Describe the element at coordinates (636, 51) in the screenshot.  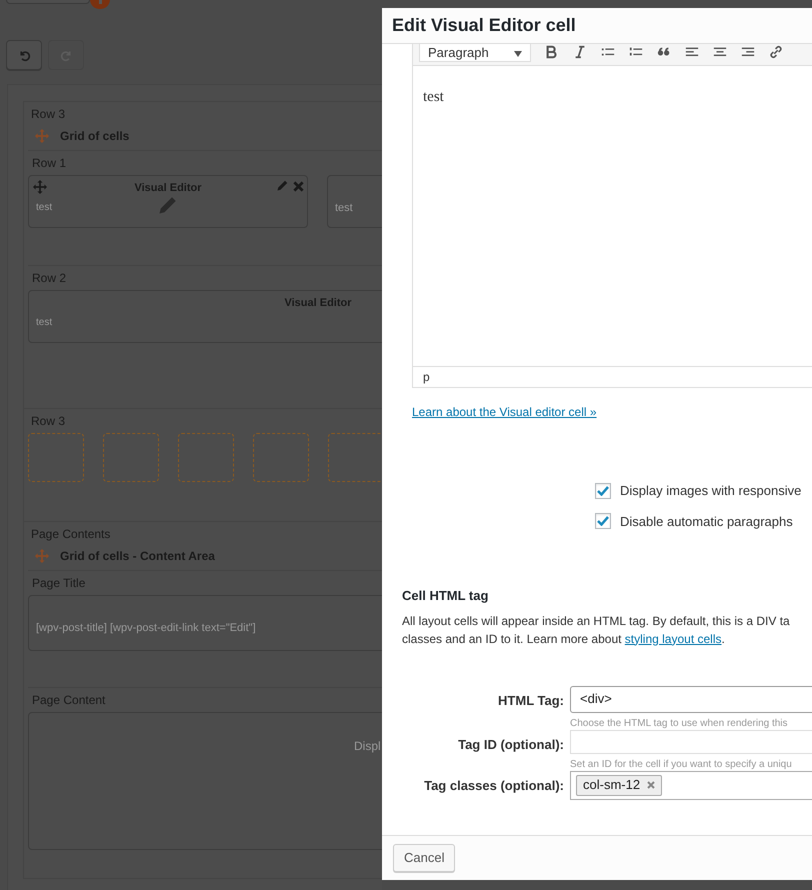
I see `numbered-list-icon` at that location.